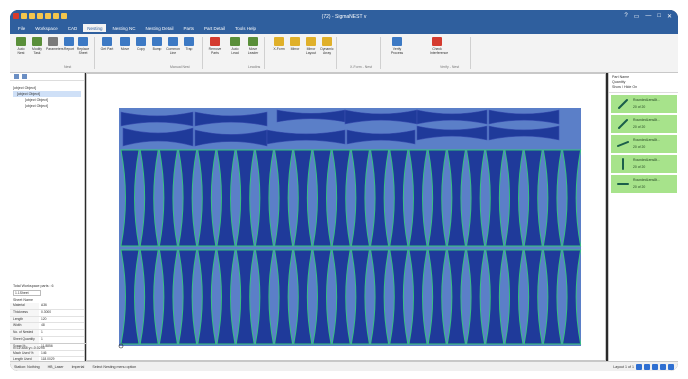 The height and width of the screenshot is (379, 688). Describe the element at coordinates (215, 51) in the screenshot. I see `ribbon-button-label: Remove Parts` at that location.